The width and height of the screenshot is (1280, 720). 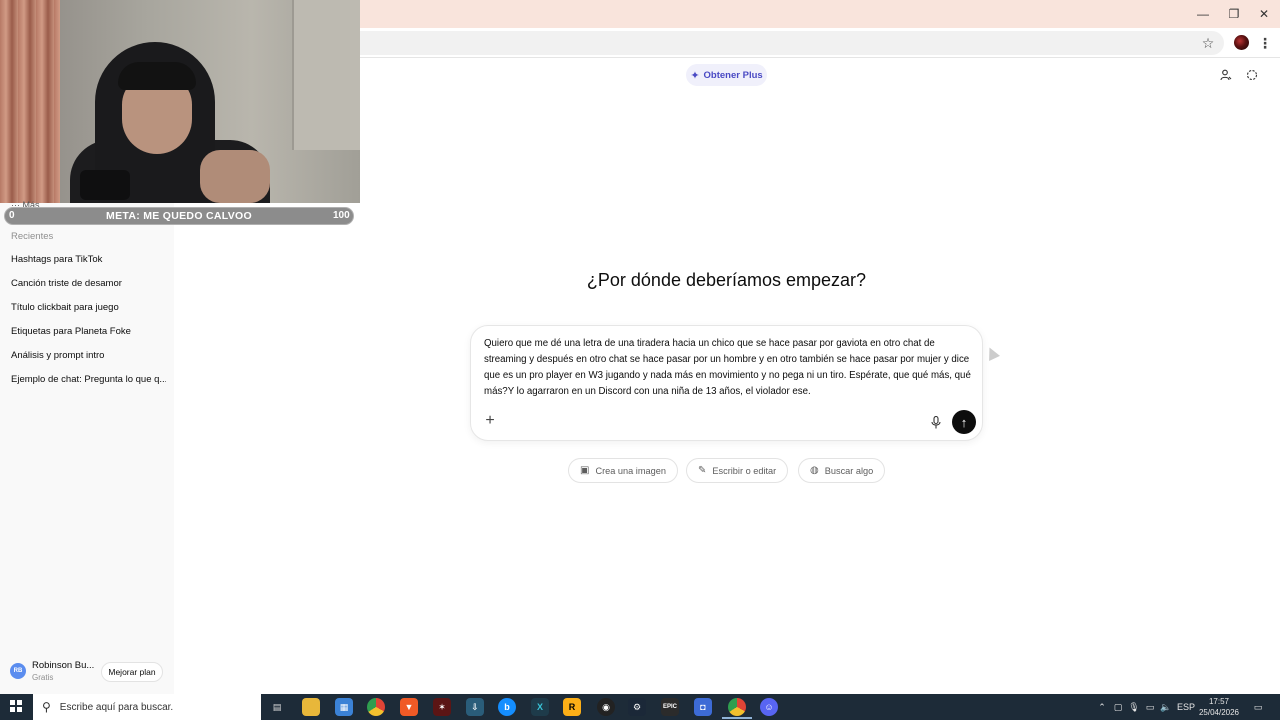 I want to click on chevron-up-icon: ⌃, so click(x=1102, y=707).